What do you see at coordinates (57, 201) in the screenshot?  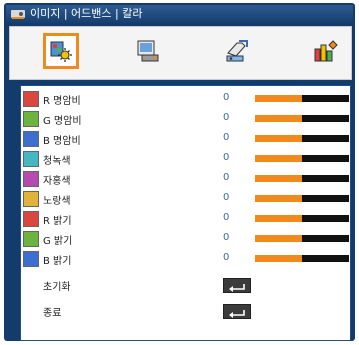 I see `row-label: 노랑색` at bounding box center [57, 201].